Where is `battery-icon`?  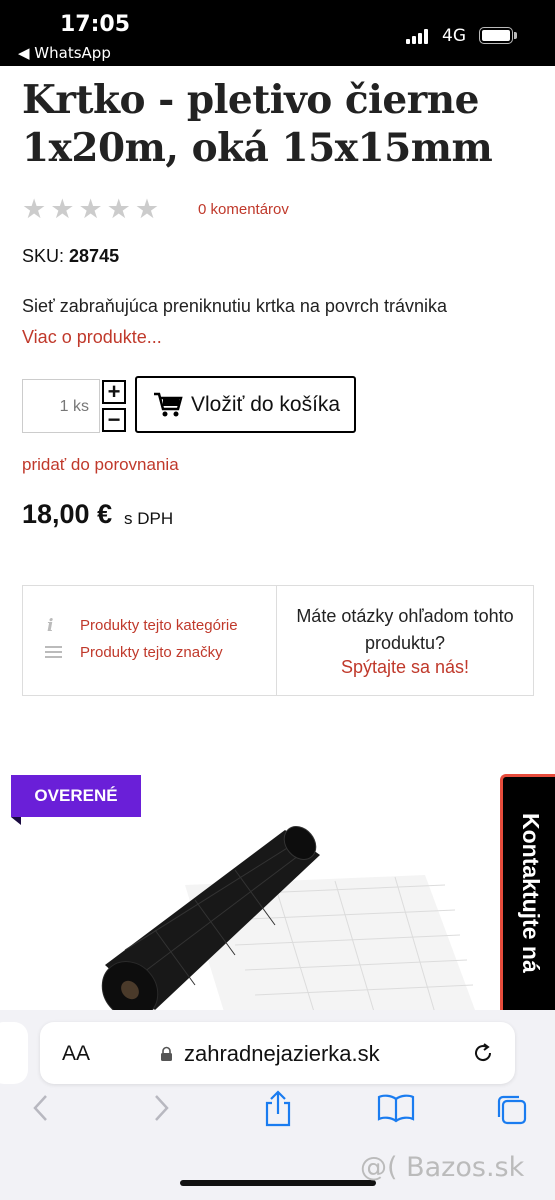
battery-icon is located at coordinates (496, 35).